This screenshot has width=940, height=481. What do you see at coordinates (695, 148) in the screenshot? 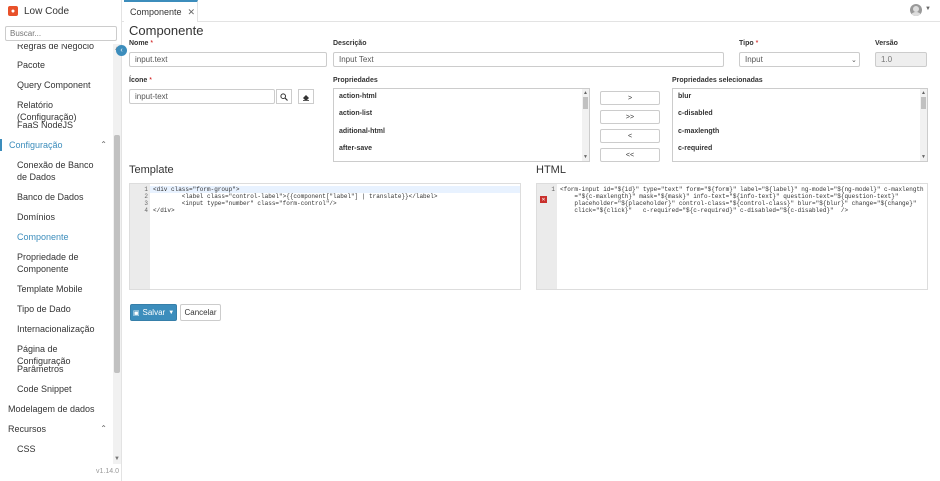
I see `list-item: c-required` at bounding box center [695, 148].